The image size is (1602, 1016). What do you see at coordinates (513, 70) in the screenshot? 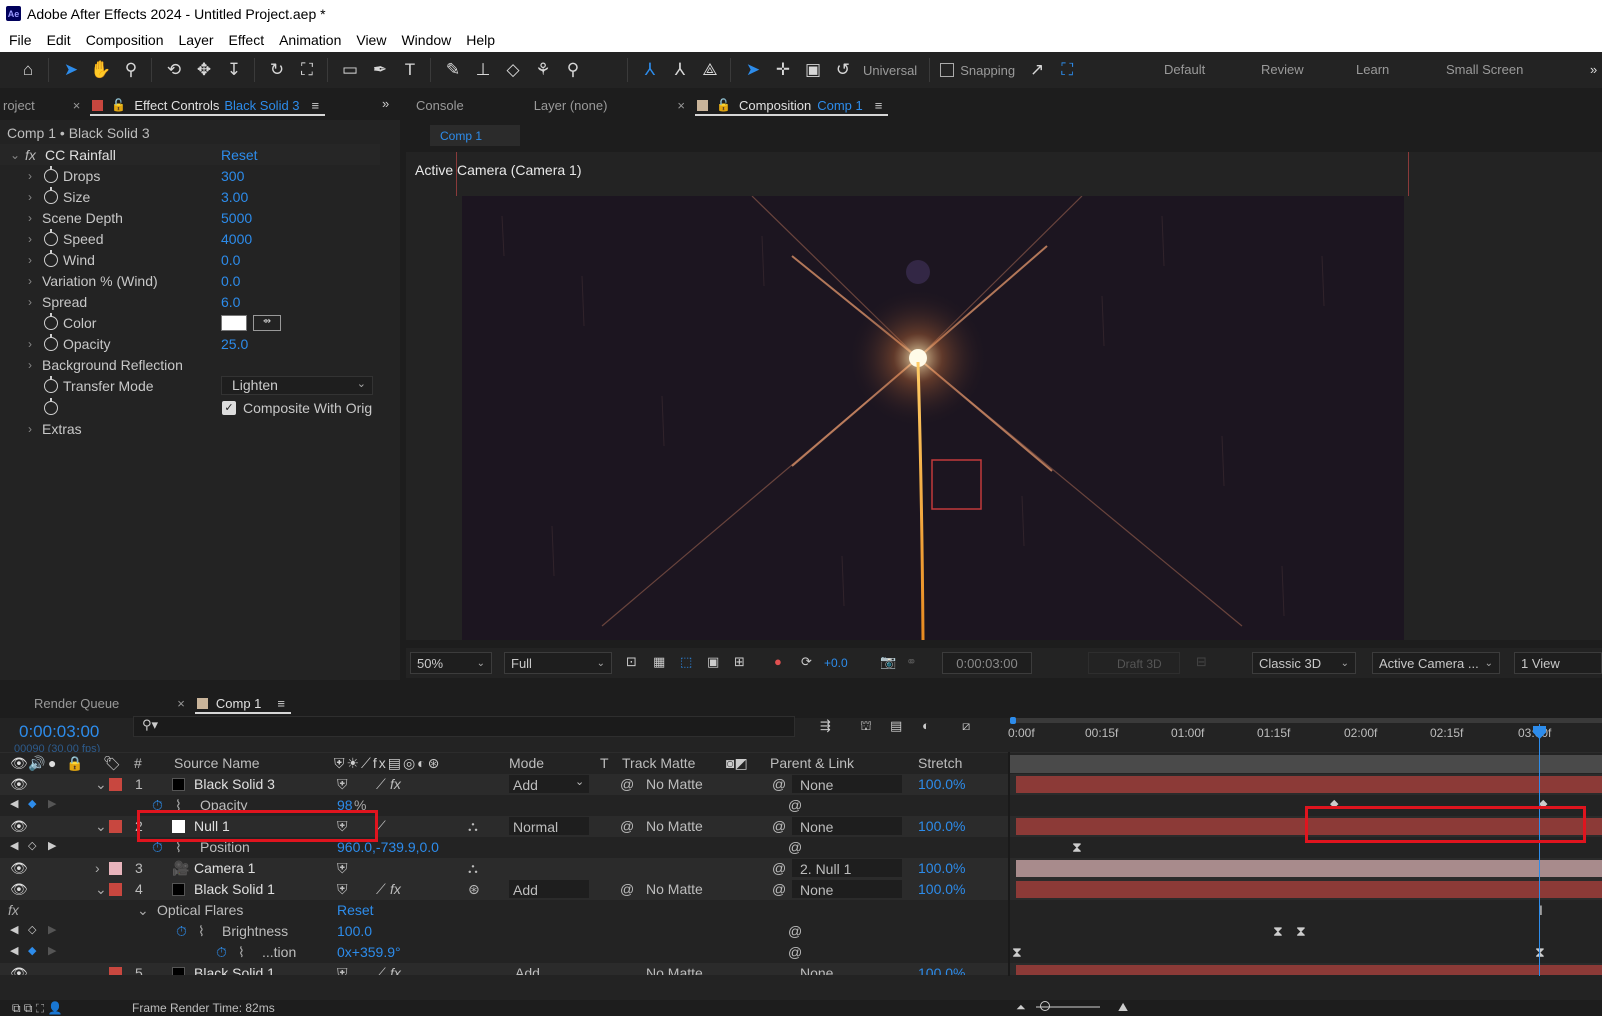
I see `eraser-tool-icon: ◇` at bounding box center [513, 70].